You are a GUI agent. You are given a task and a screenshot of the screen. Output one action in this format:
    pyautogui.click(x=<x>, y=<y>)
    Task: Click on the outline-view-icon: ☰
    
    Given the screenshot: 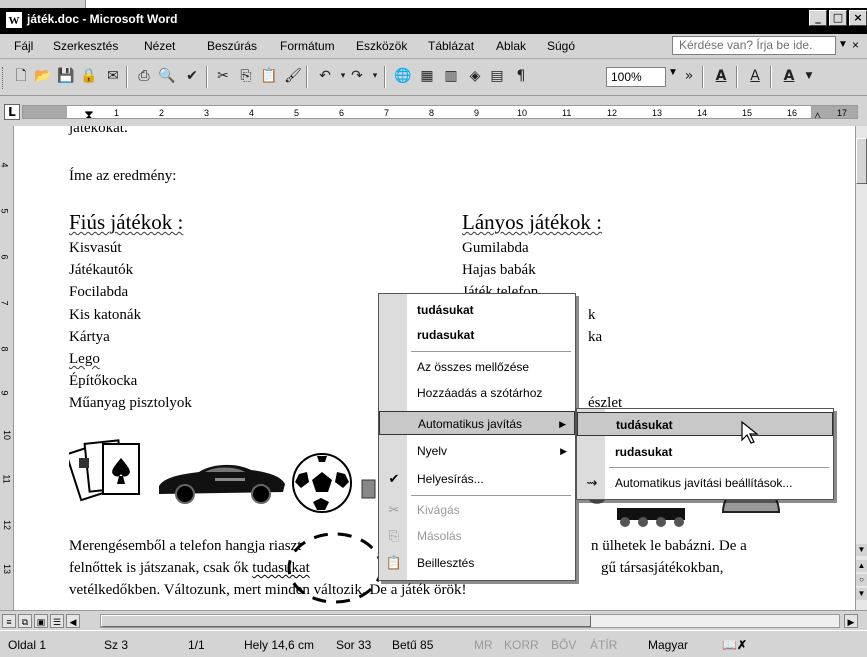 What is the action you would take?
    pyautogui.click(x=57, y=621)
    